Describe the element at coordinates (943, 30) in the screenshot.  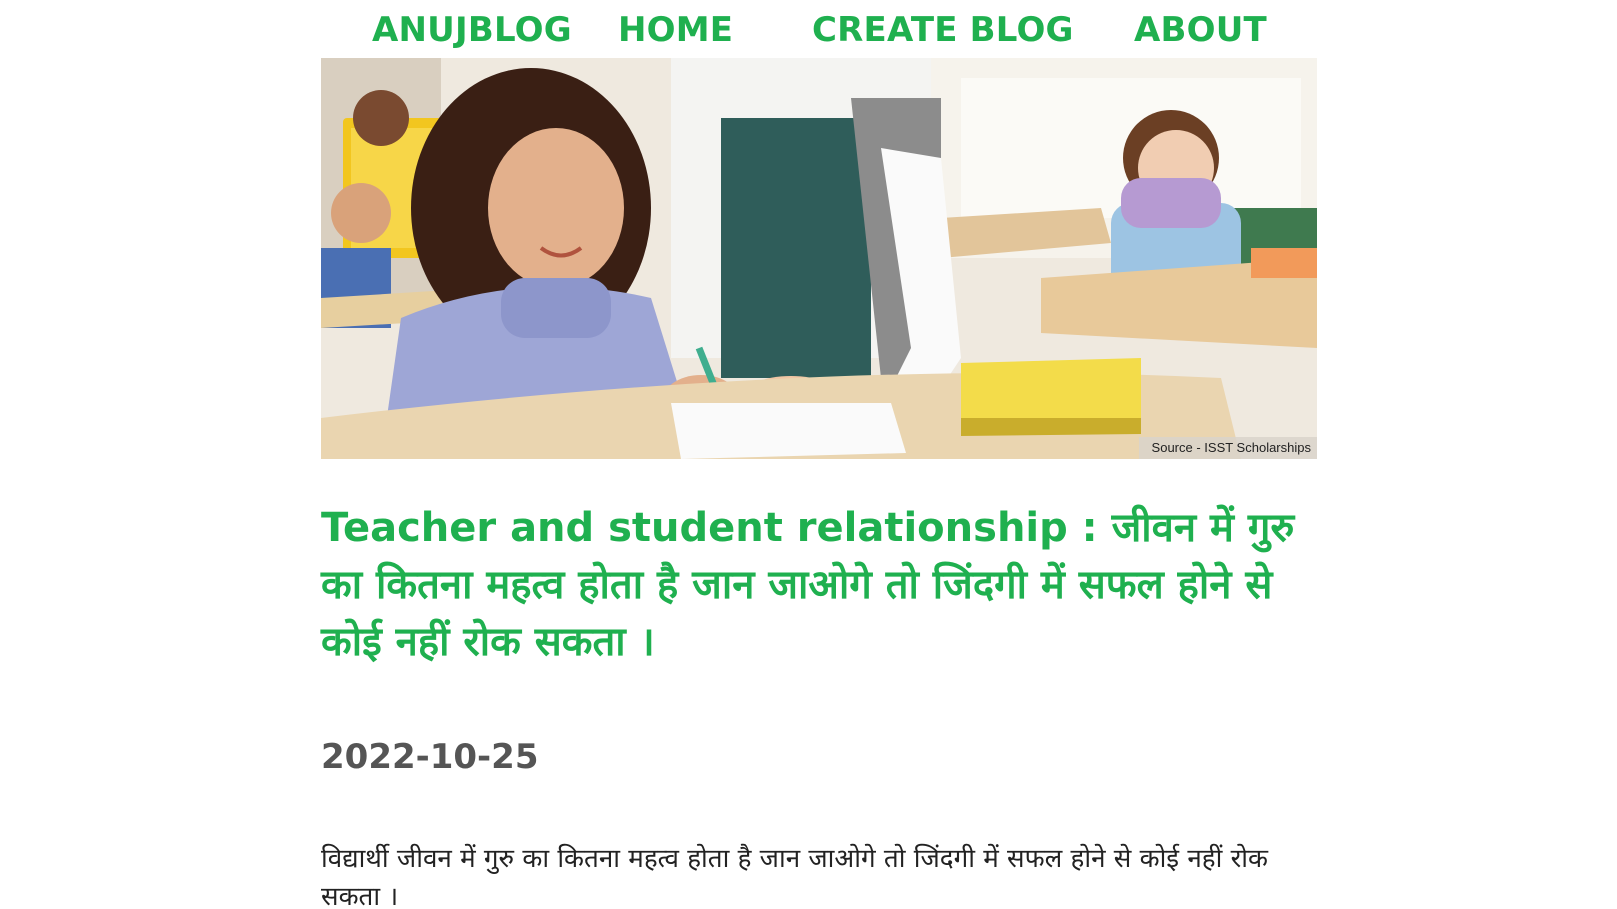
I see `nav-create-blog-link: CREATE BLOG` at that location.